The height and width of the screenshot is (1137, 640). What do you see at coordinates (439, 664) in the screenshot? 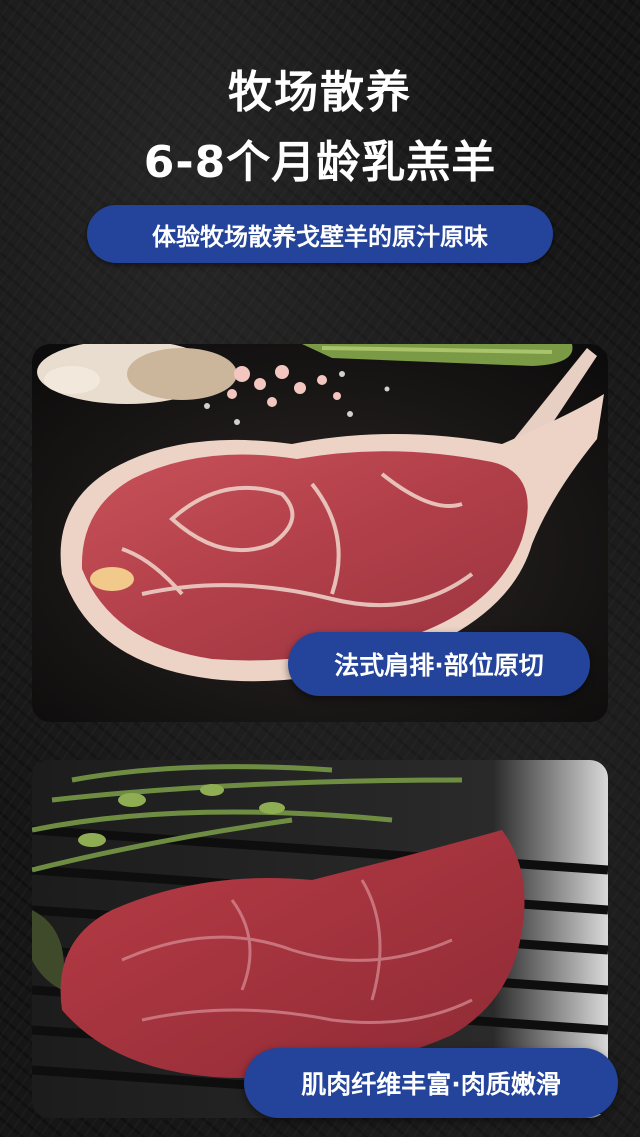
I see `caption-badge-1: 法式肩排·部位原切` at bounding box center [439, 664].